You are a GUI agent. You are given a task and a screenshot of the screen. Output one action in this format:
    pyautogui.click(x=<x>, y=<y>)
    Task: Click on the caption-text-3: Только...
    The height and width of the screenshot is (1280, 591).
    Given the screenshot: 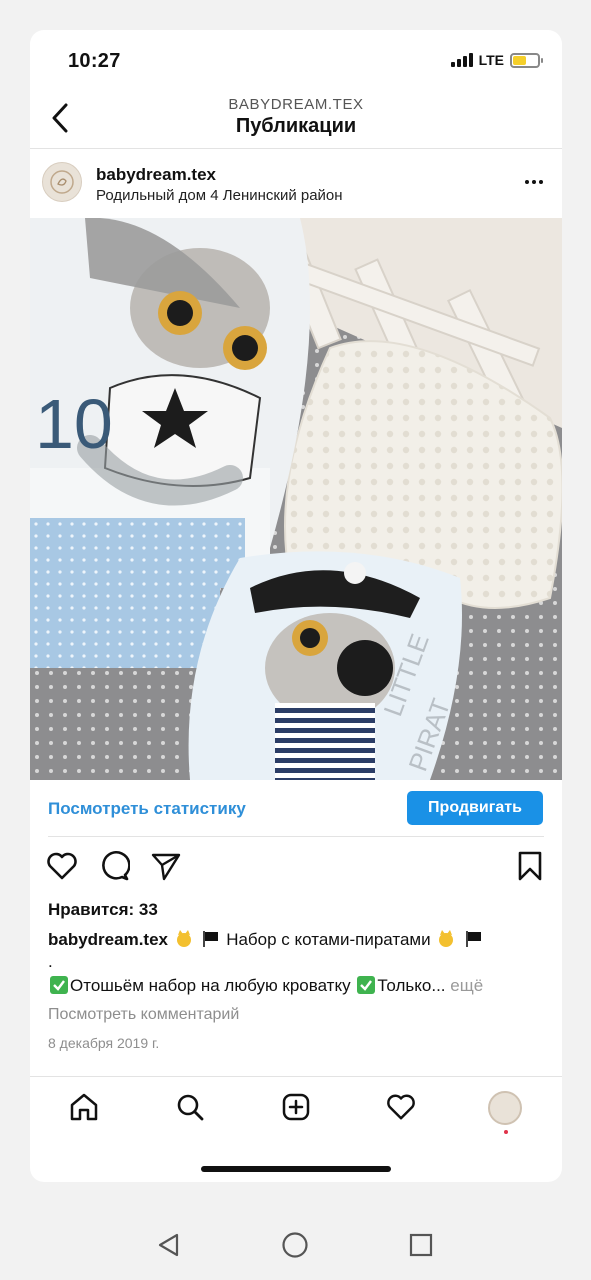 What is the action you would take?
    pyautogui.click(x=411, y=985)
    